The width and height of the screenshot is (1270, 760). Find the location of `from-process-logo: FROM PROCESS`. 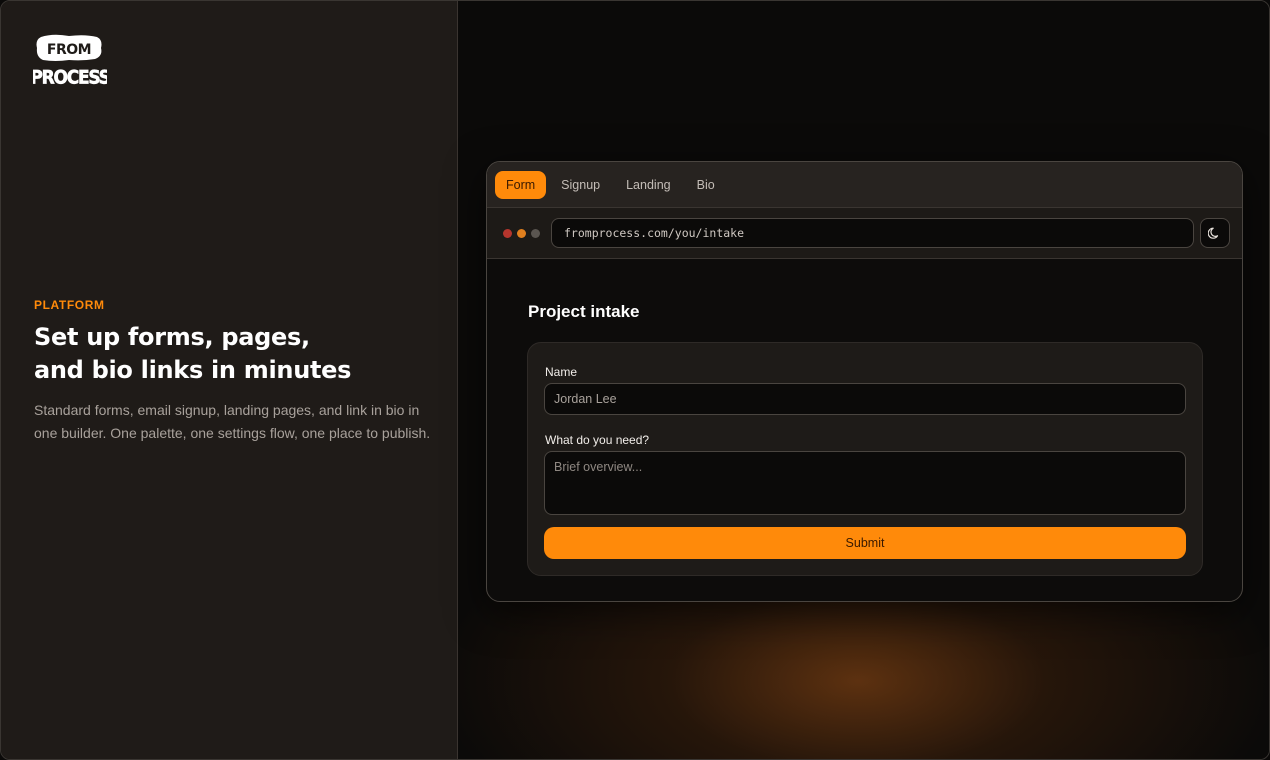

from-process-logo: FROM PROCESS is located at coordinates (70, 61).